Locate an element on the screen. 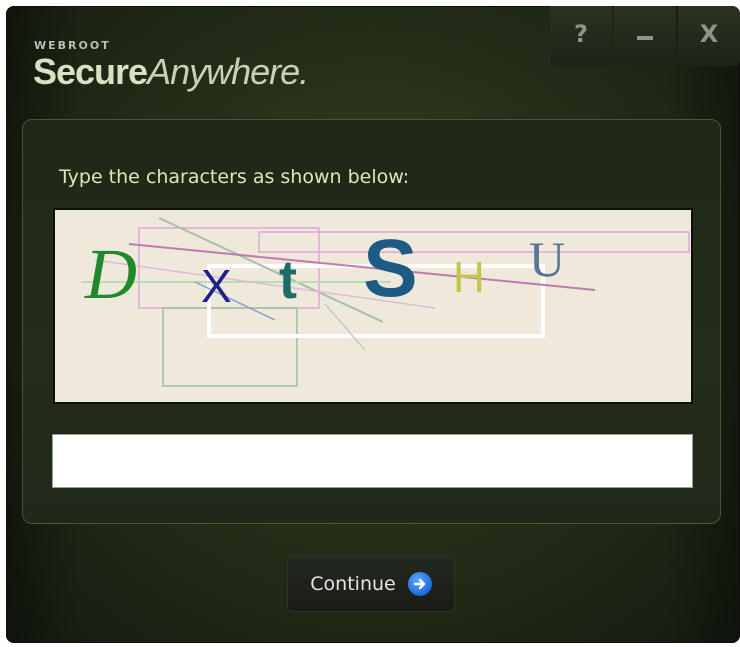 This screenshot has width=740, height=647. captcha-char: S is located at coordinates (390, 268).